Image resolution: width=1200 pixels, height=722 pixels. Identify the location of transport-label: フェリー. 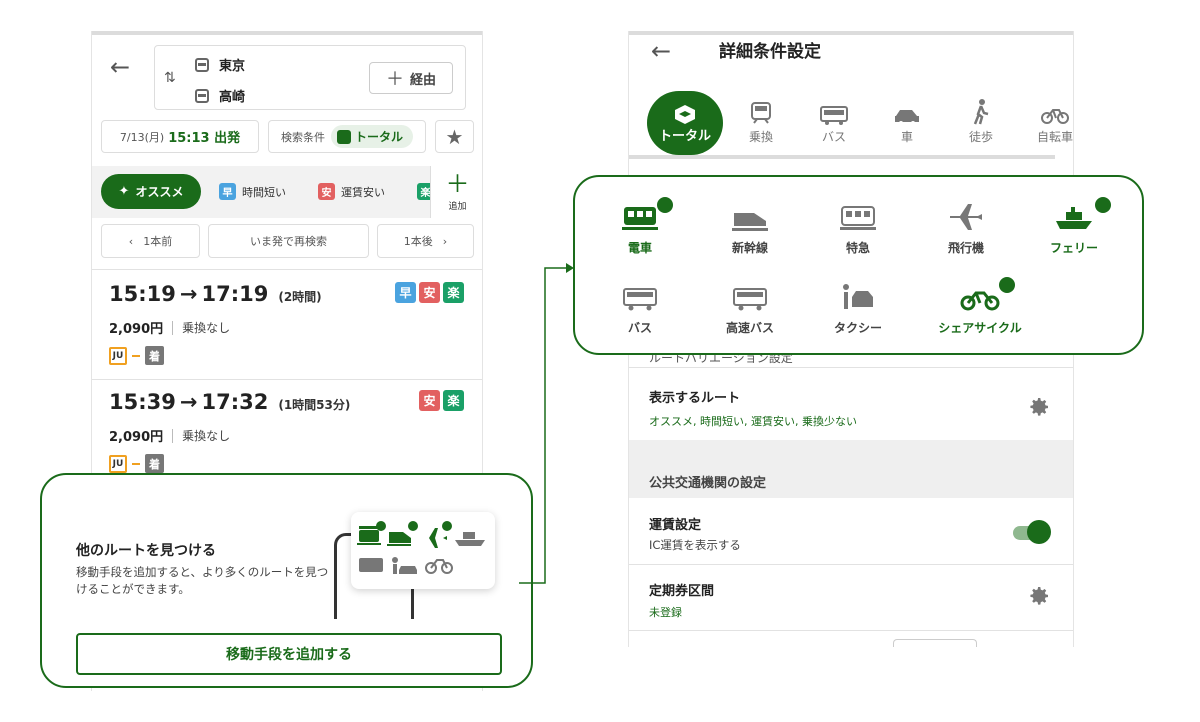
(1073, 248).